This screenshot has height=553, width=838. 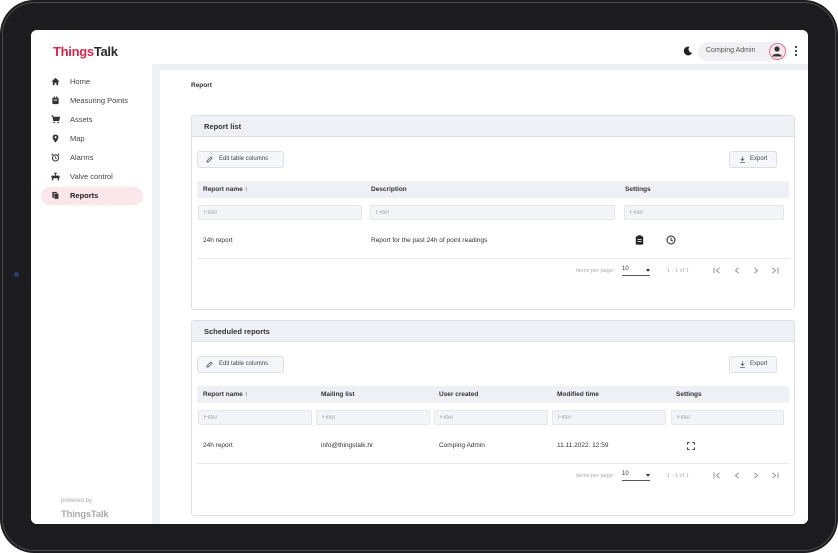 I want to click on download-icon, so click(x=742, y=364).